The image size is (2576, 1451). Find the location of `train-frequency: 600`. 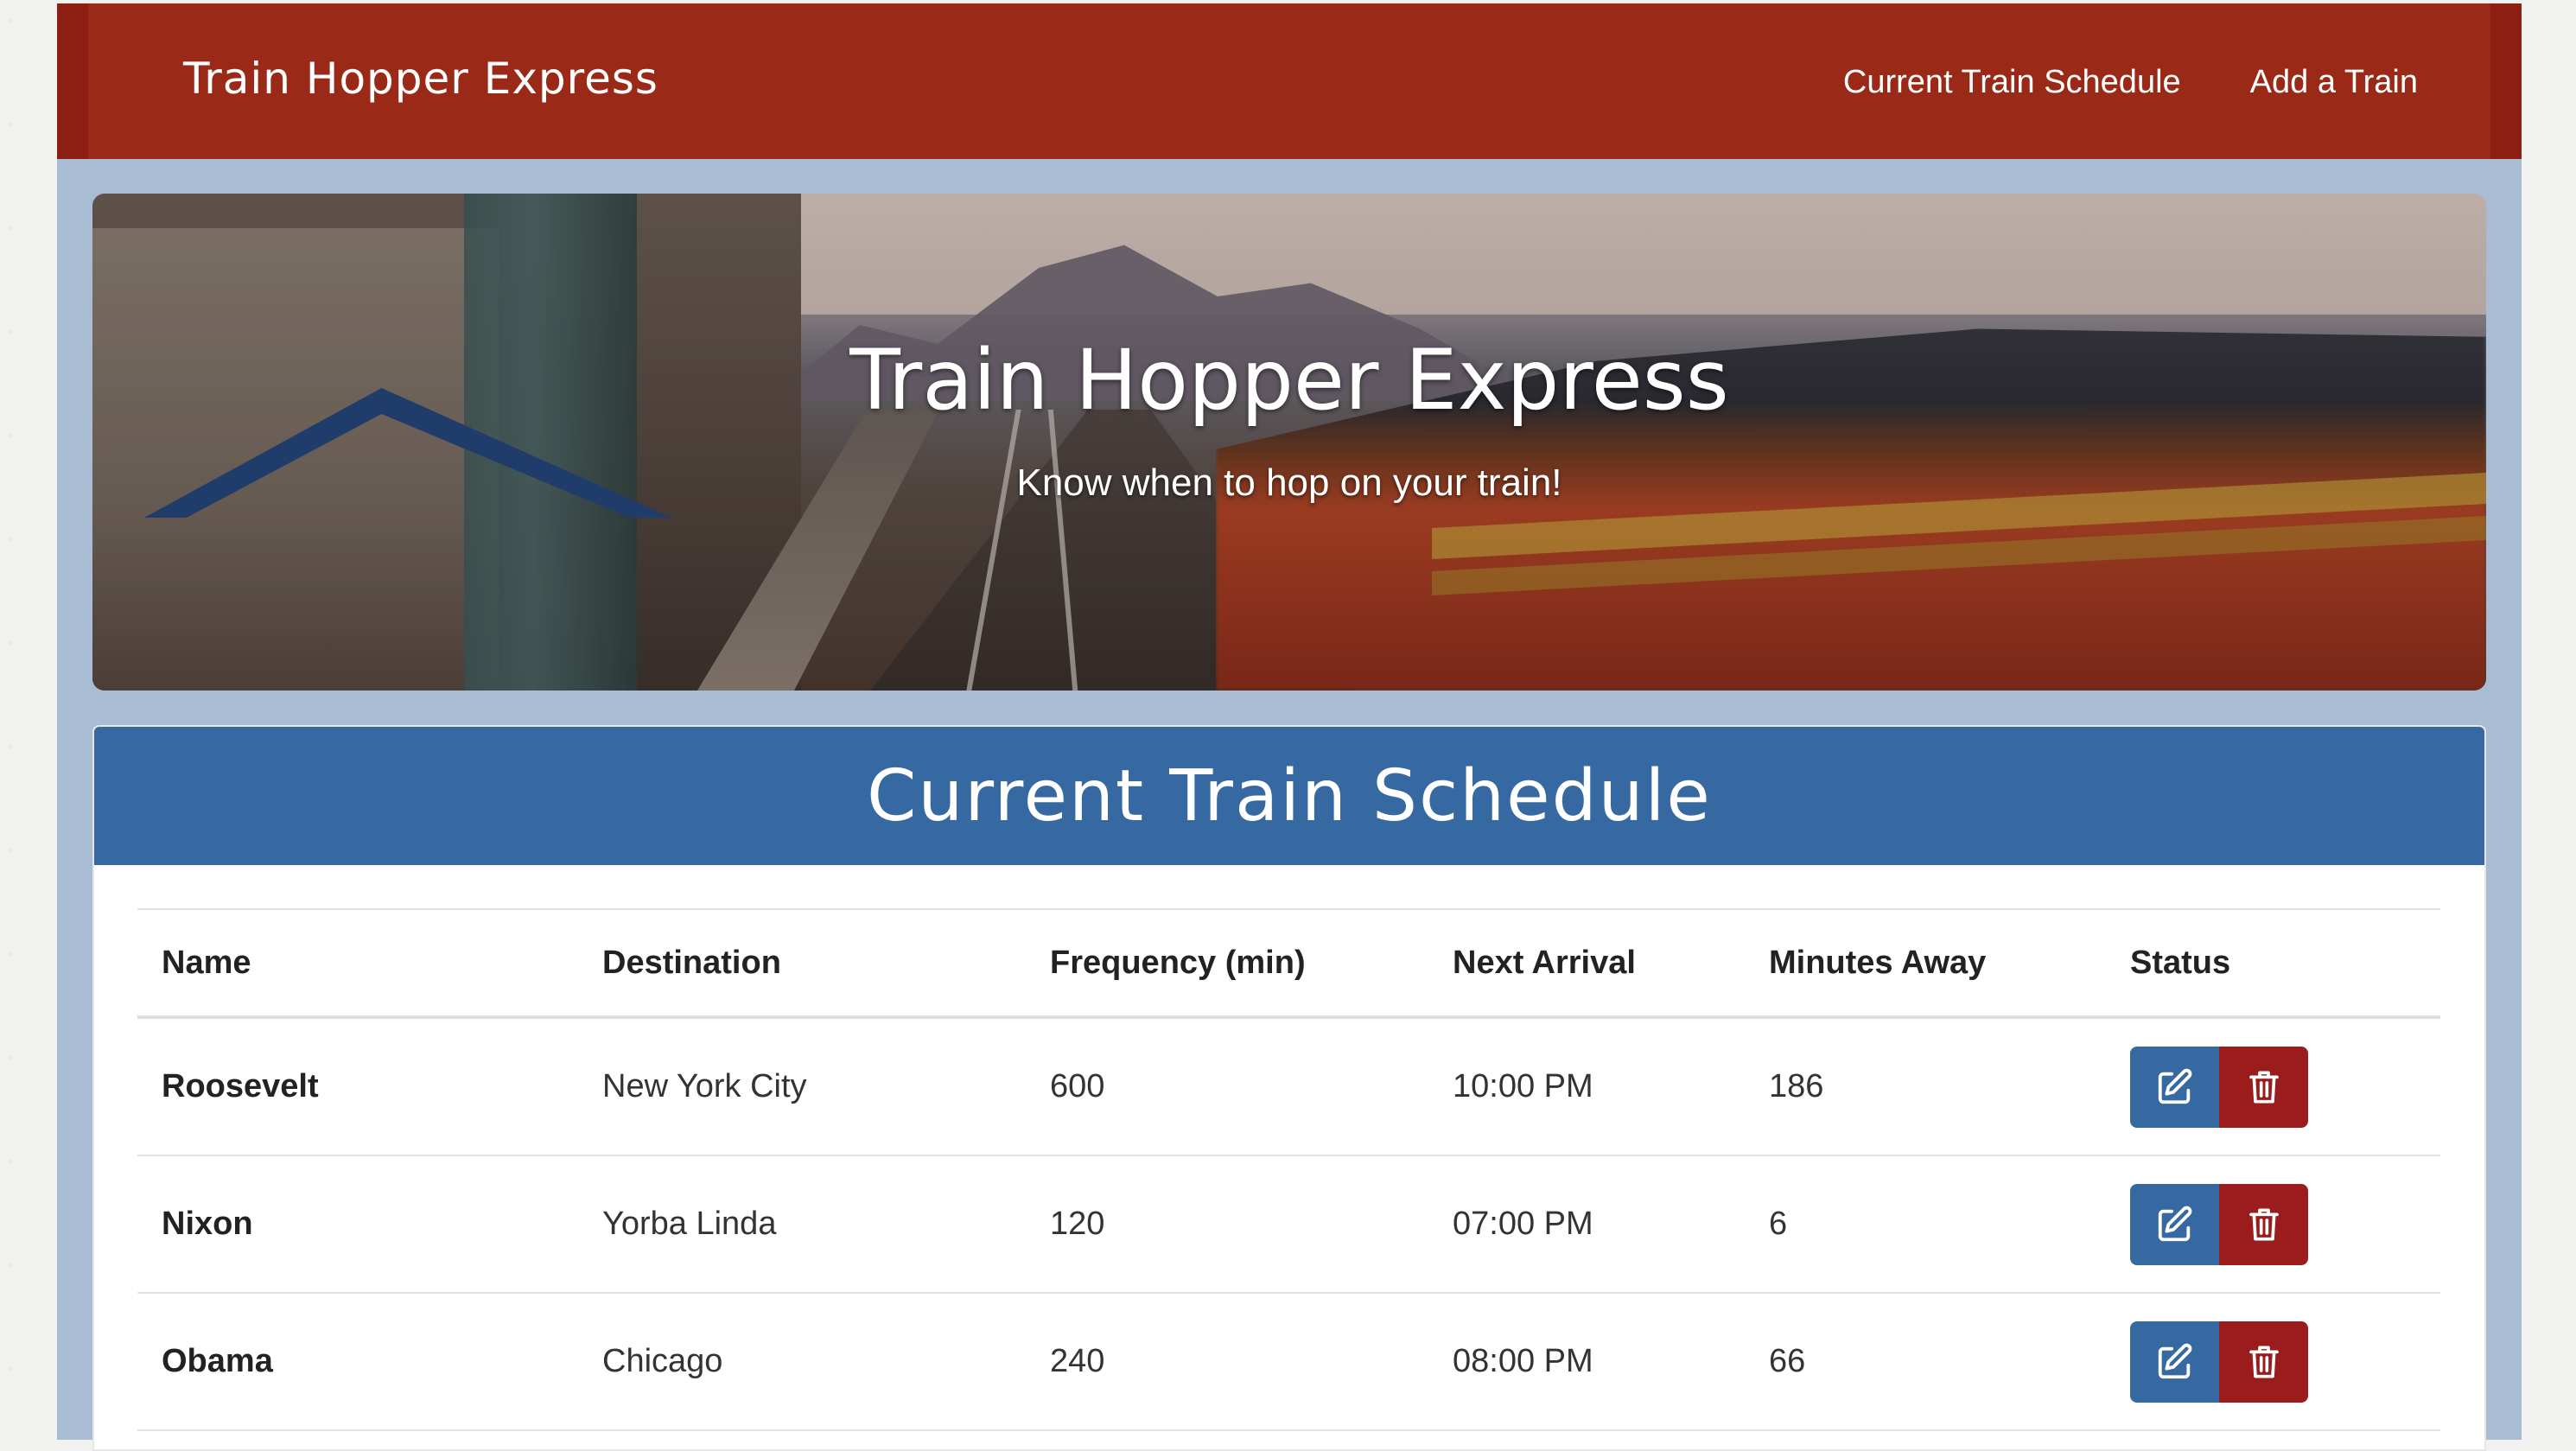

train-frequency: 600 is located at coordinates (1227, 1086).